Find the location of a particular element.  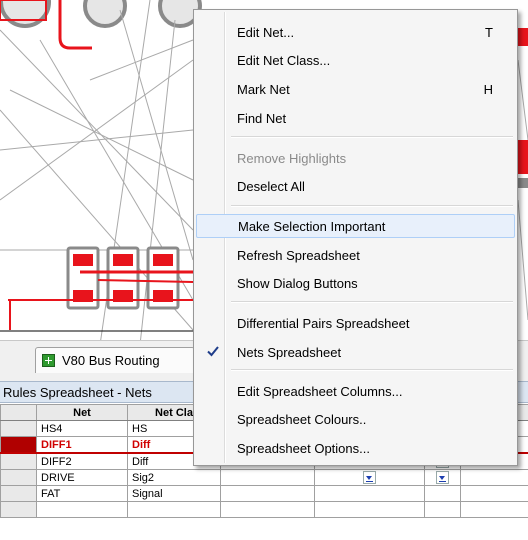

shortcut-label: T is located at coordinates (489, 32).